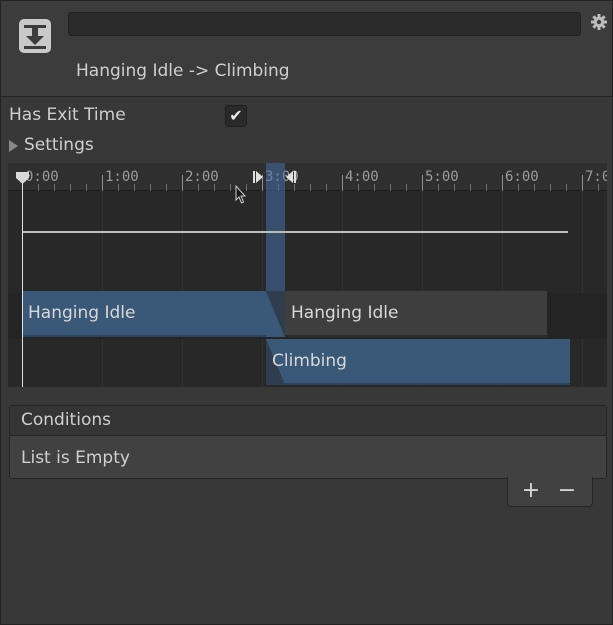  Describe the element at coordinates (183, 71) in the screenshot. I see `transition-title: Hanging Idle -> Climbing` at that location.